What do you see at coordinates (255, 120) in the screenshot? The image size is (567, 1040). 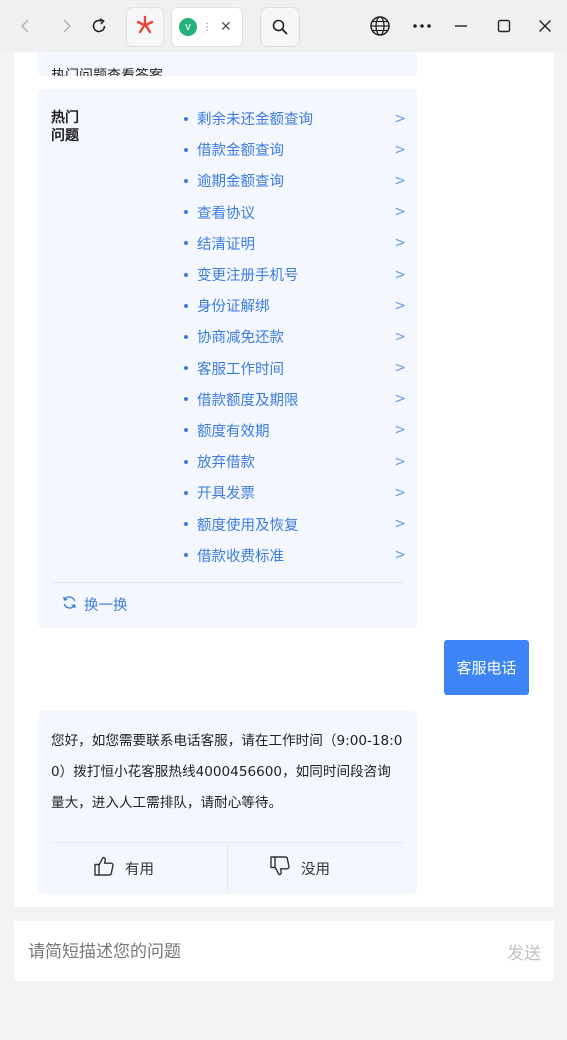 I see `hot-question-label: 剩余未还金额查询` at bounding box center [255, 120].